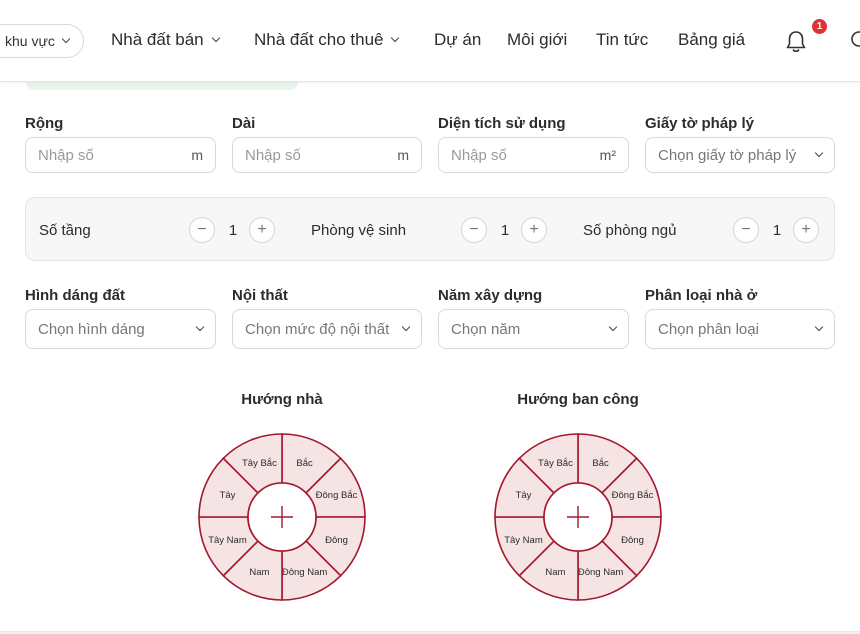  I want to click on nav-item-nha-dat-cho-thue: Nhà đất cho thuê, so click(327, 40).